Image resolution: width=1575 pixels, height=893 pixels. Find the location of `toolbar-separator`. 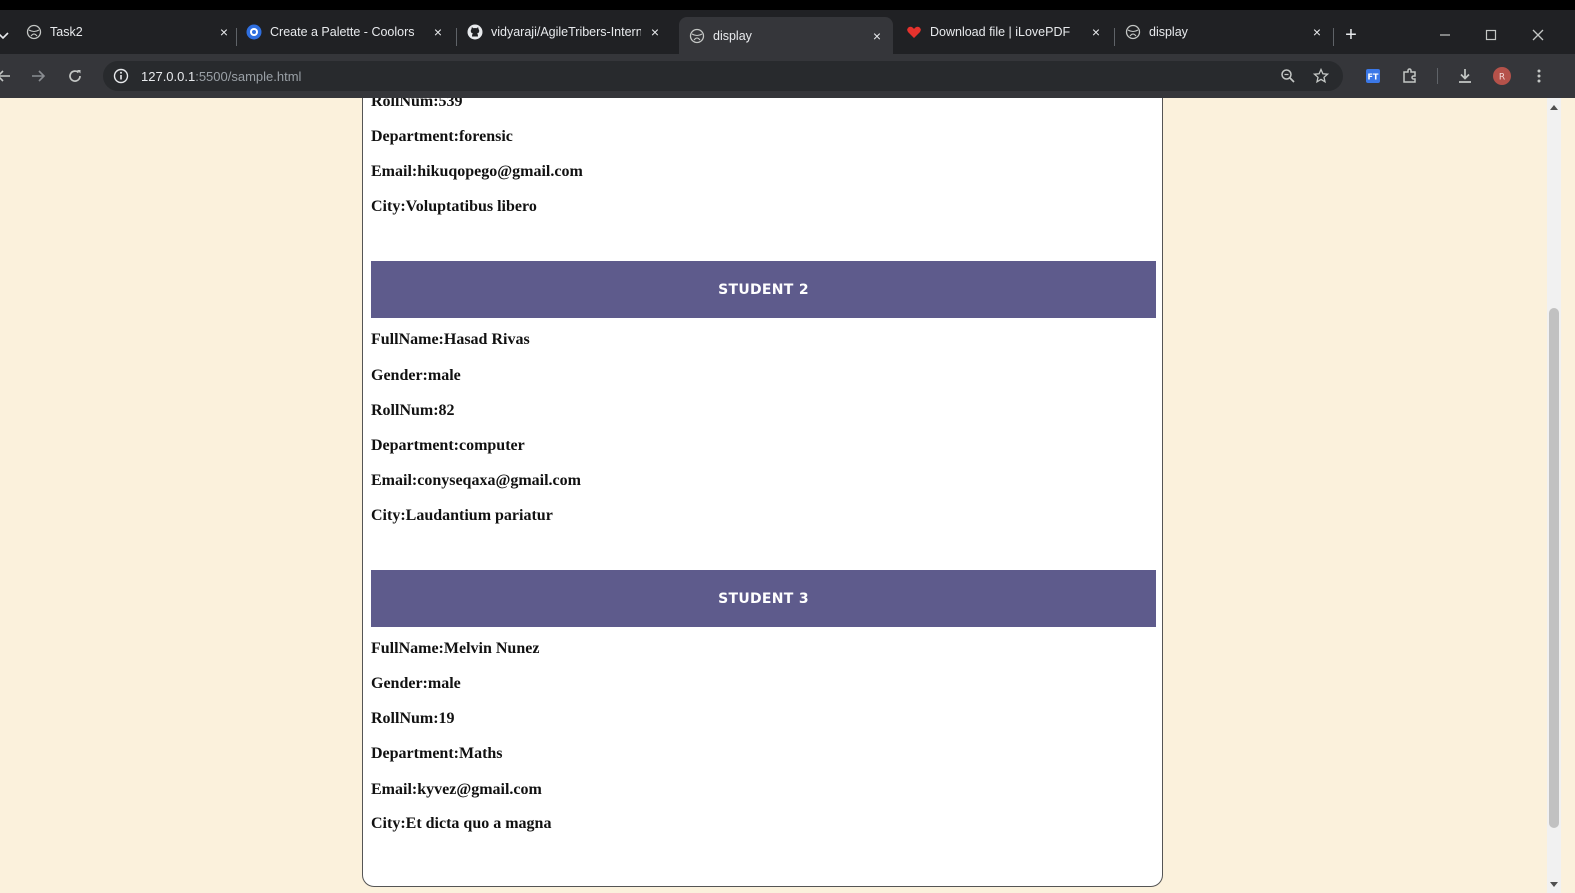

toolbar-separator is located at coordinates (1437, 76).